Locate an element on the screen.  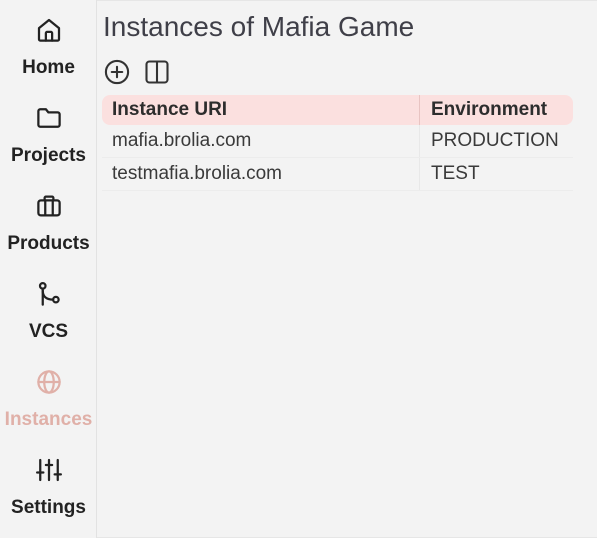
page-title: Instances of Mafia Game is located at coordinates (259, 26).